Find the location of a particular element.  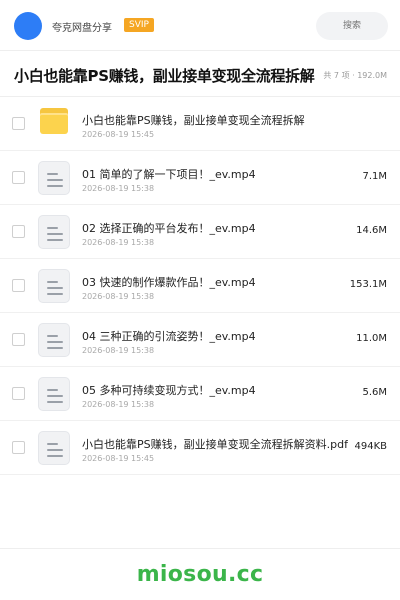

search-input is located at coordinates (352, 26).